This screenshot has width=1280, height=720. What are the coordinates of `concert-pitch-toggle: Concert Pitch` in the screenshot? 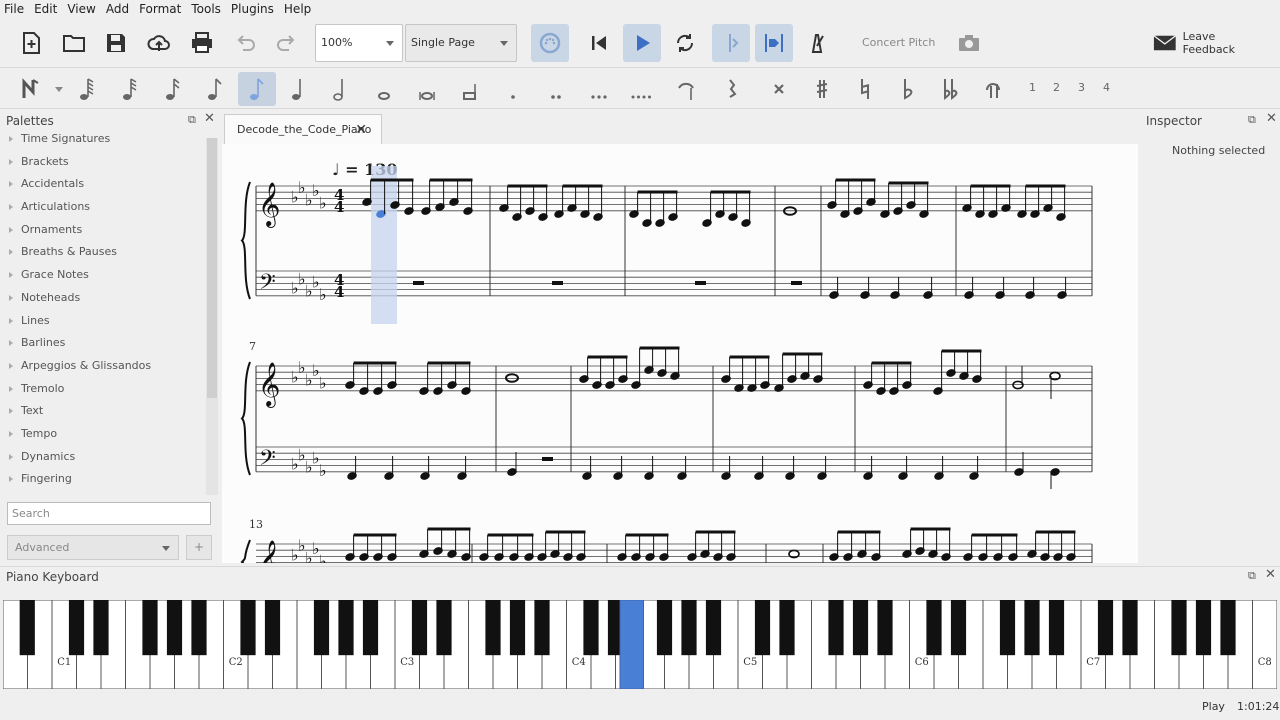 It's located at (898, 42).